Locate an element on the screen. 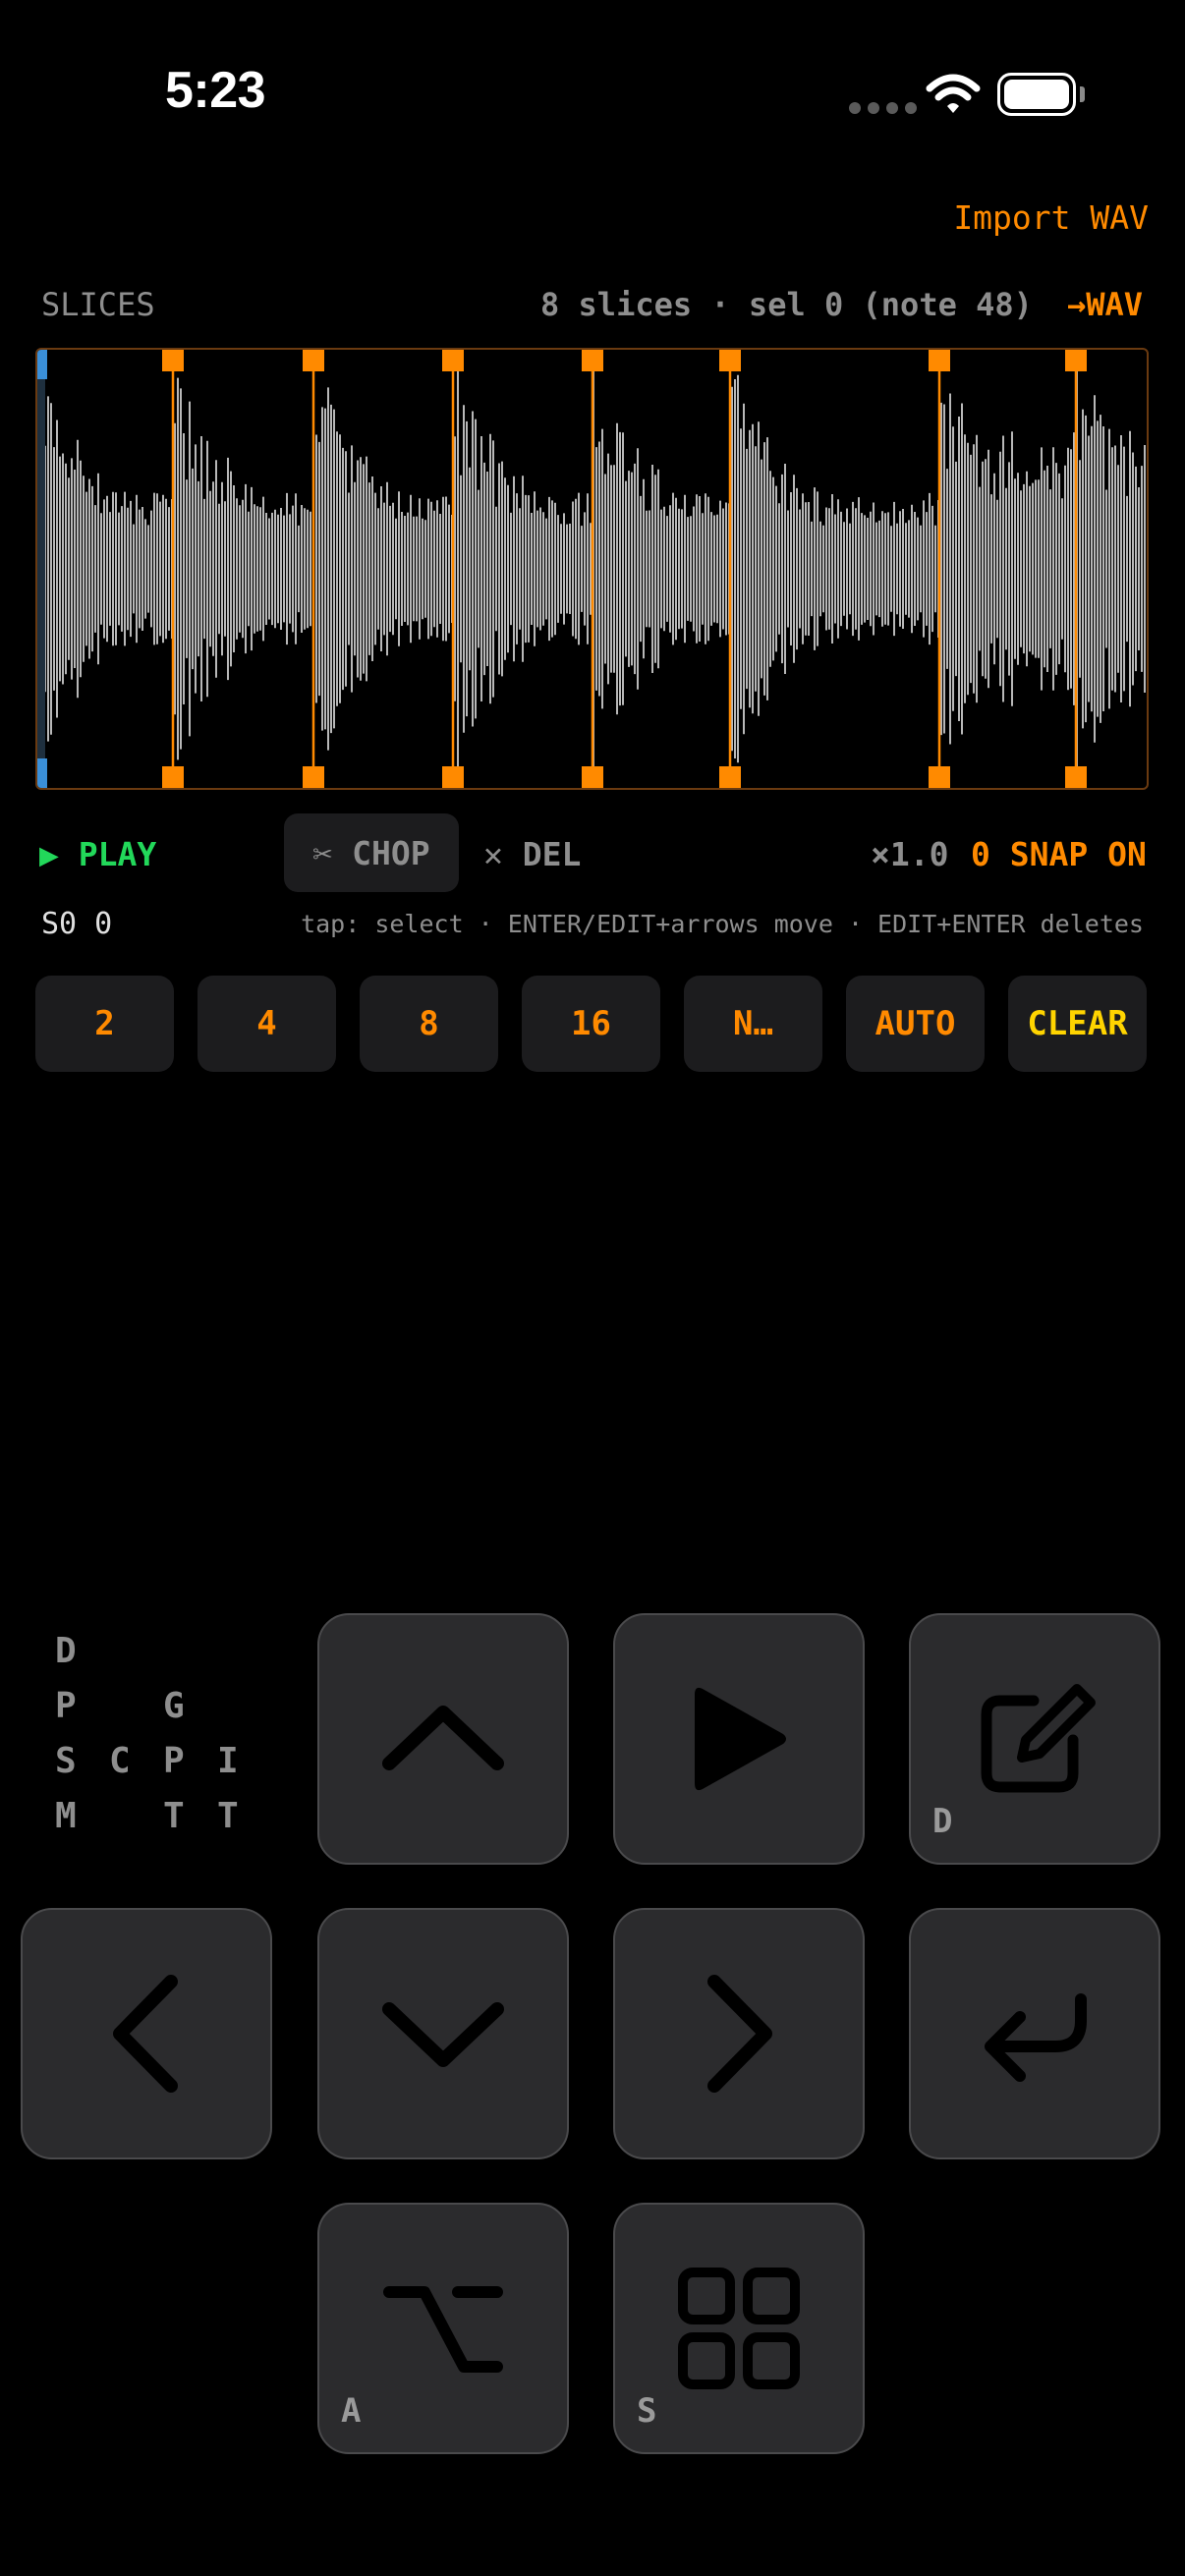 The height and width of the screenshot is (2576, 1185). edit-key-label: D is located at coordinates (943, 1821).